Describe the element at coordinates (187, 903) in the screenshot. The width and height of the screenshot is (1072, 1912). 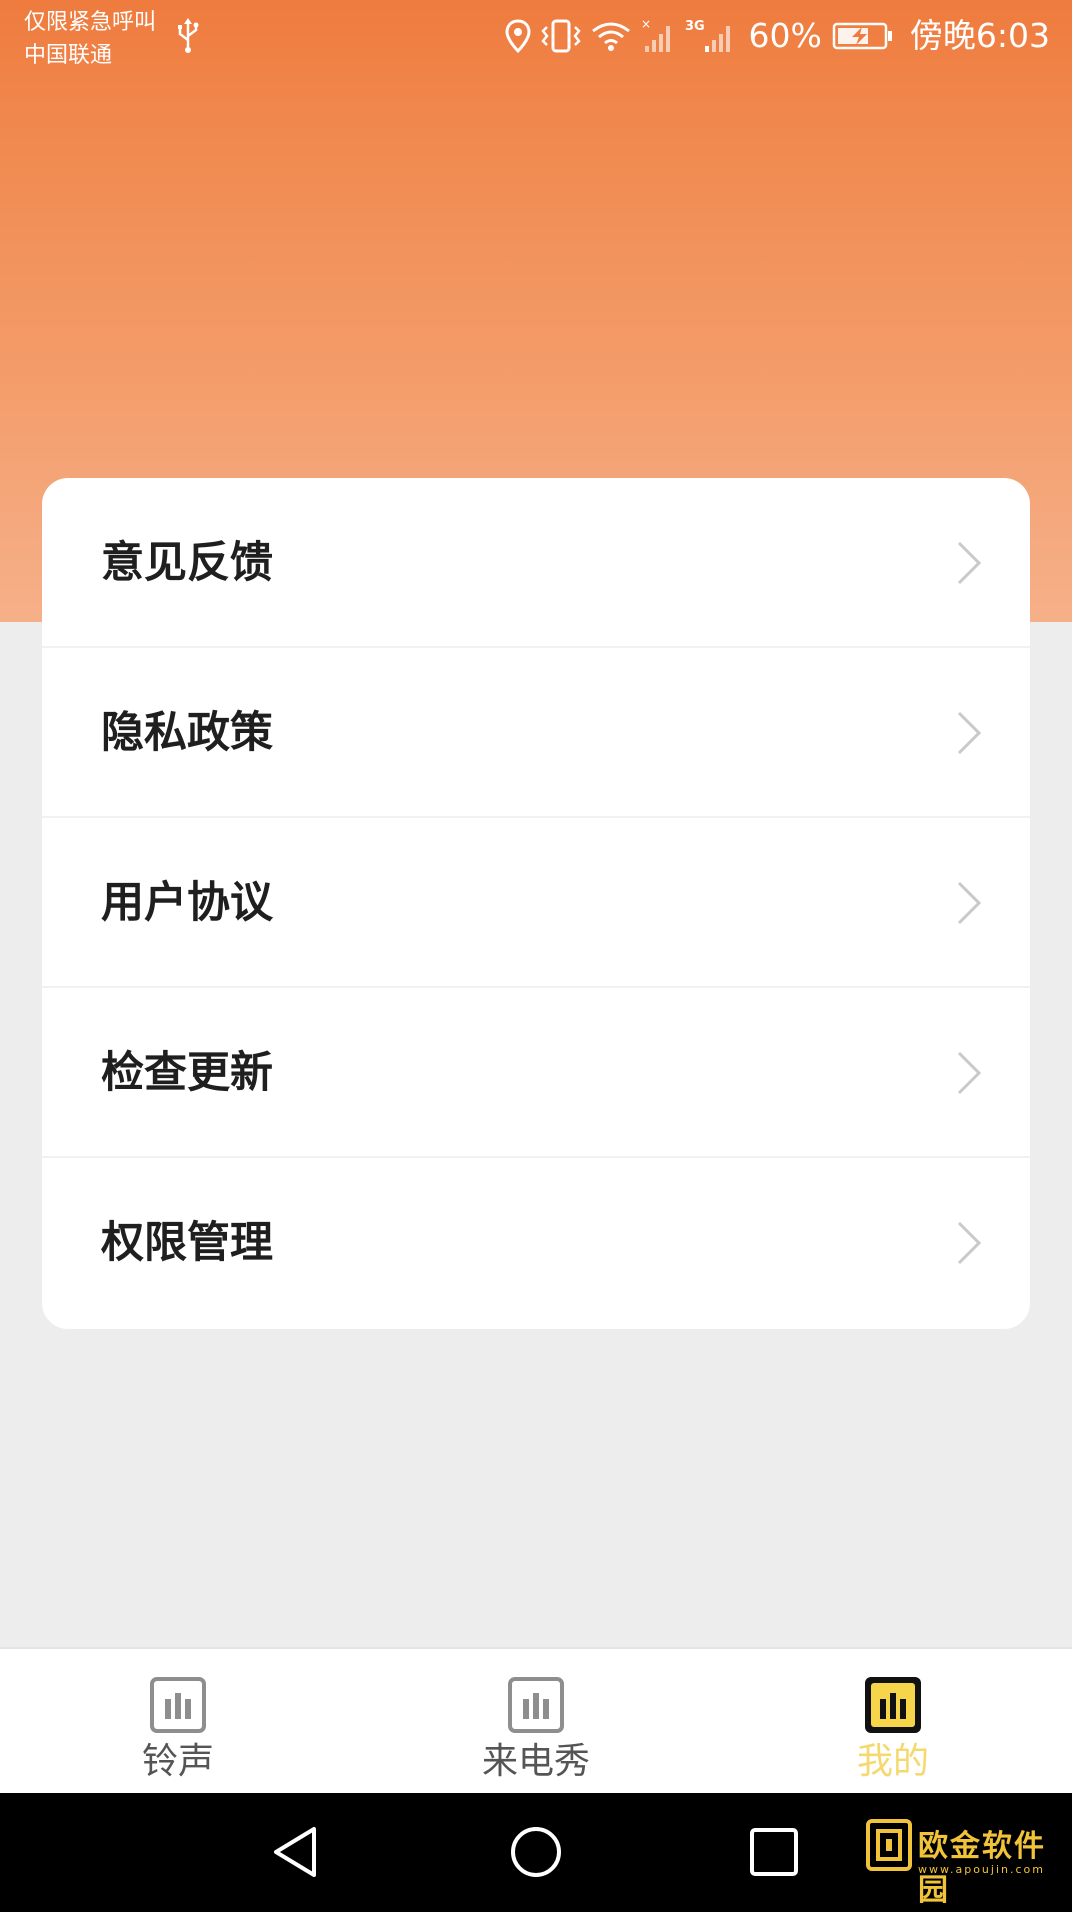
I see `menu-item-label: 用户协议` at that location.